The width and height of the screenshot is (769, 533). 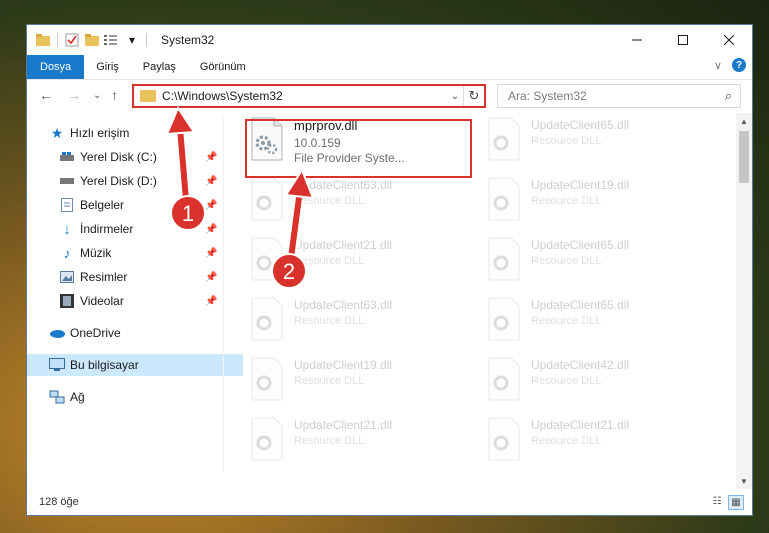 What do you see at coordinates (72, 40) in the screenshot?
I see `properties-icon` at bounding box center [72, 40].